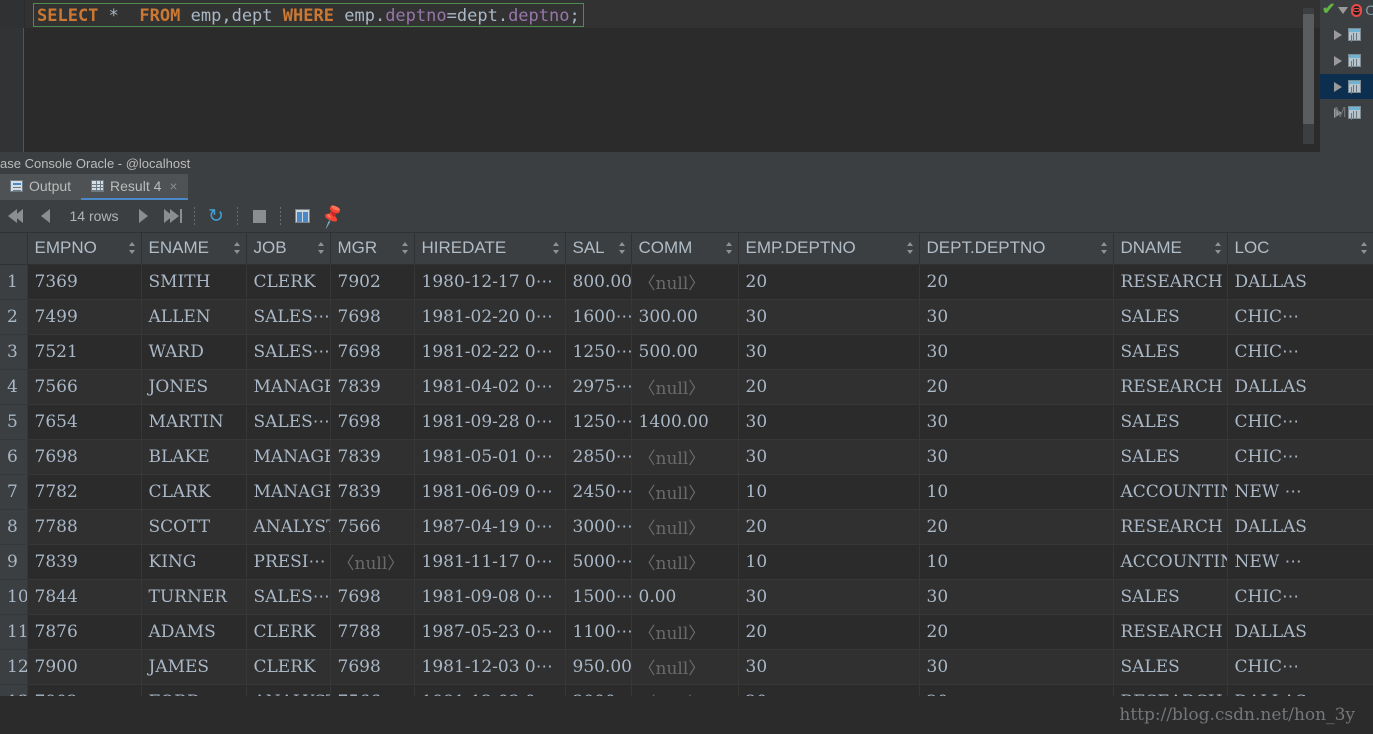  What do you see at coordinates (84, 667) in the screenshot?
I see `cell-empno: 7900` at bounding box center [84, 667].